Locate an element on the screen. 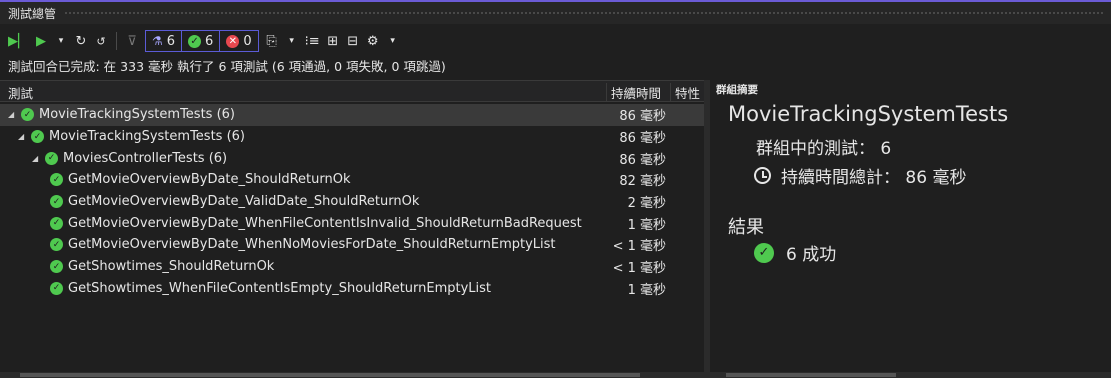 This screenshot has height=378, width=1111. toolbar: ▶▏ ▶ ▾ ↻ ↺ ⊽ ⚗ 6 ✓ 6 ✕ 0 ⎘ ▾ ⁝≡ ⊞ ⊟ ⚙ ▾ is located at coordinates (555, 41).